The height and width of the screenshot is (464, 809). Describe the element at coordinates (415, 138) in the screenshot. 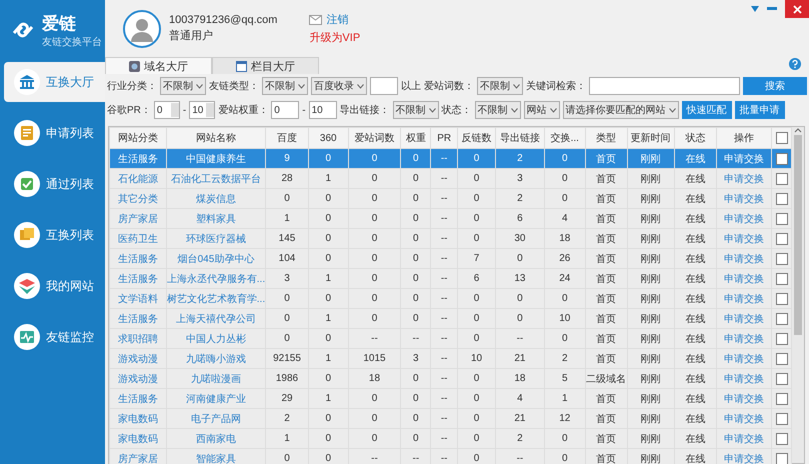

I see `column-header: 权重` at that location.